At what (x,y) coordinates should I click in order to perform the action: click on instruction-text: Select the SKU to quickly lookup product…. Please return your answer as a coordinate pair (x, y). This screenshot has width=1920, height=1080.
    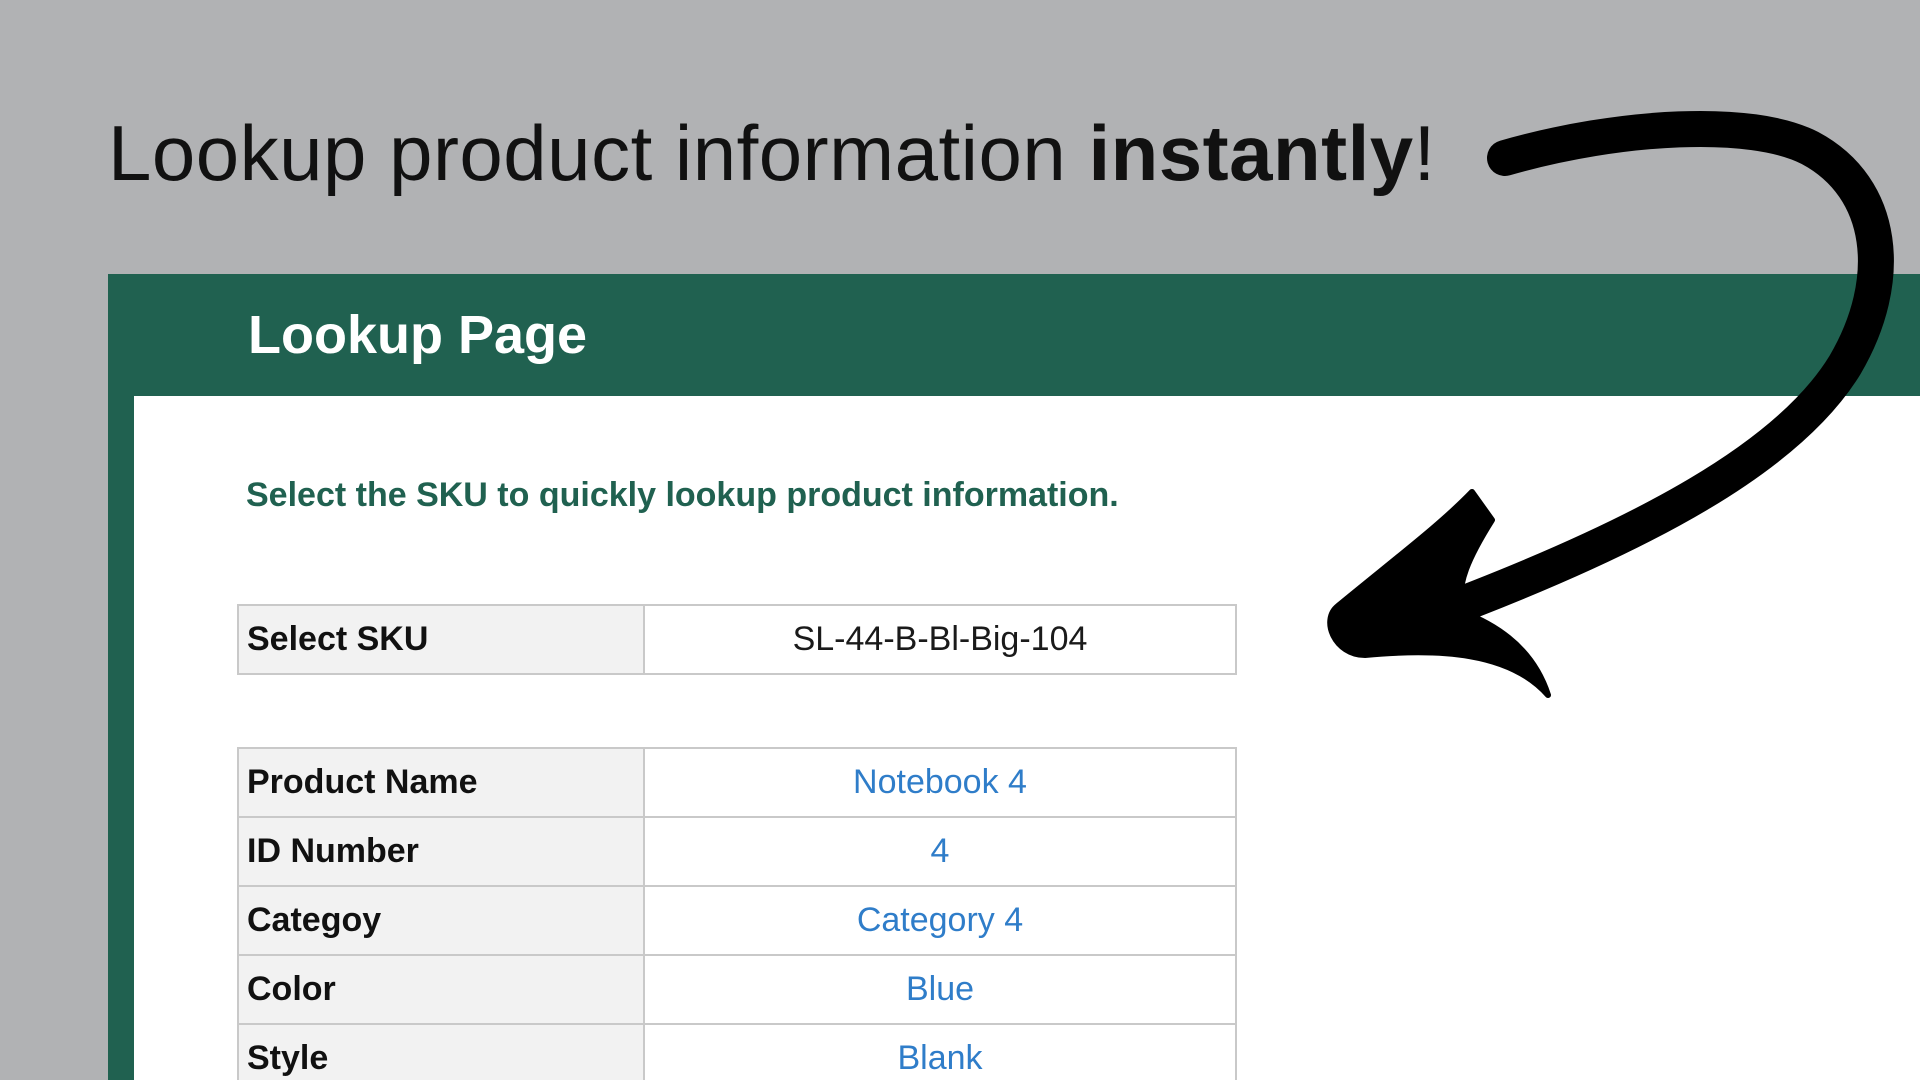
    Looking at the image, I should click on (682, 495).